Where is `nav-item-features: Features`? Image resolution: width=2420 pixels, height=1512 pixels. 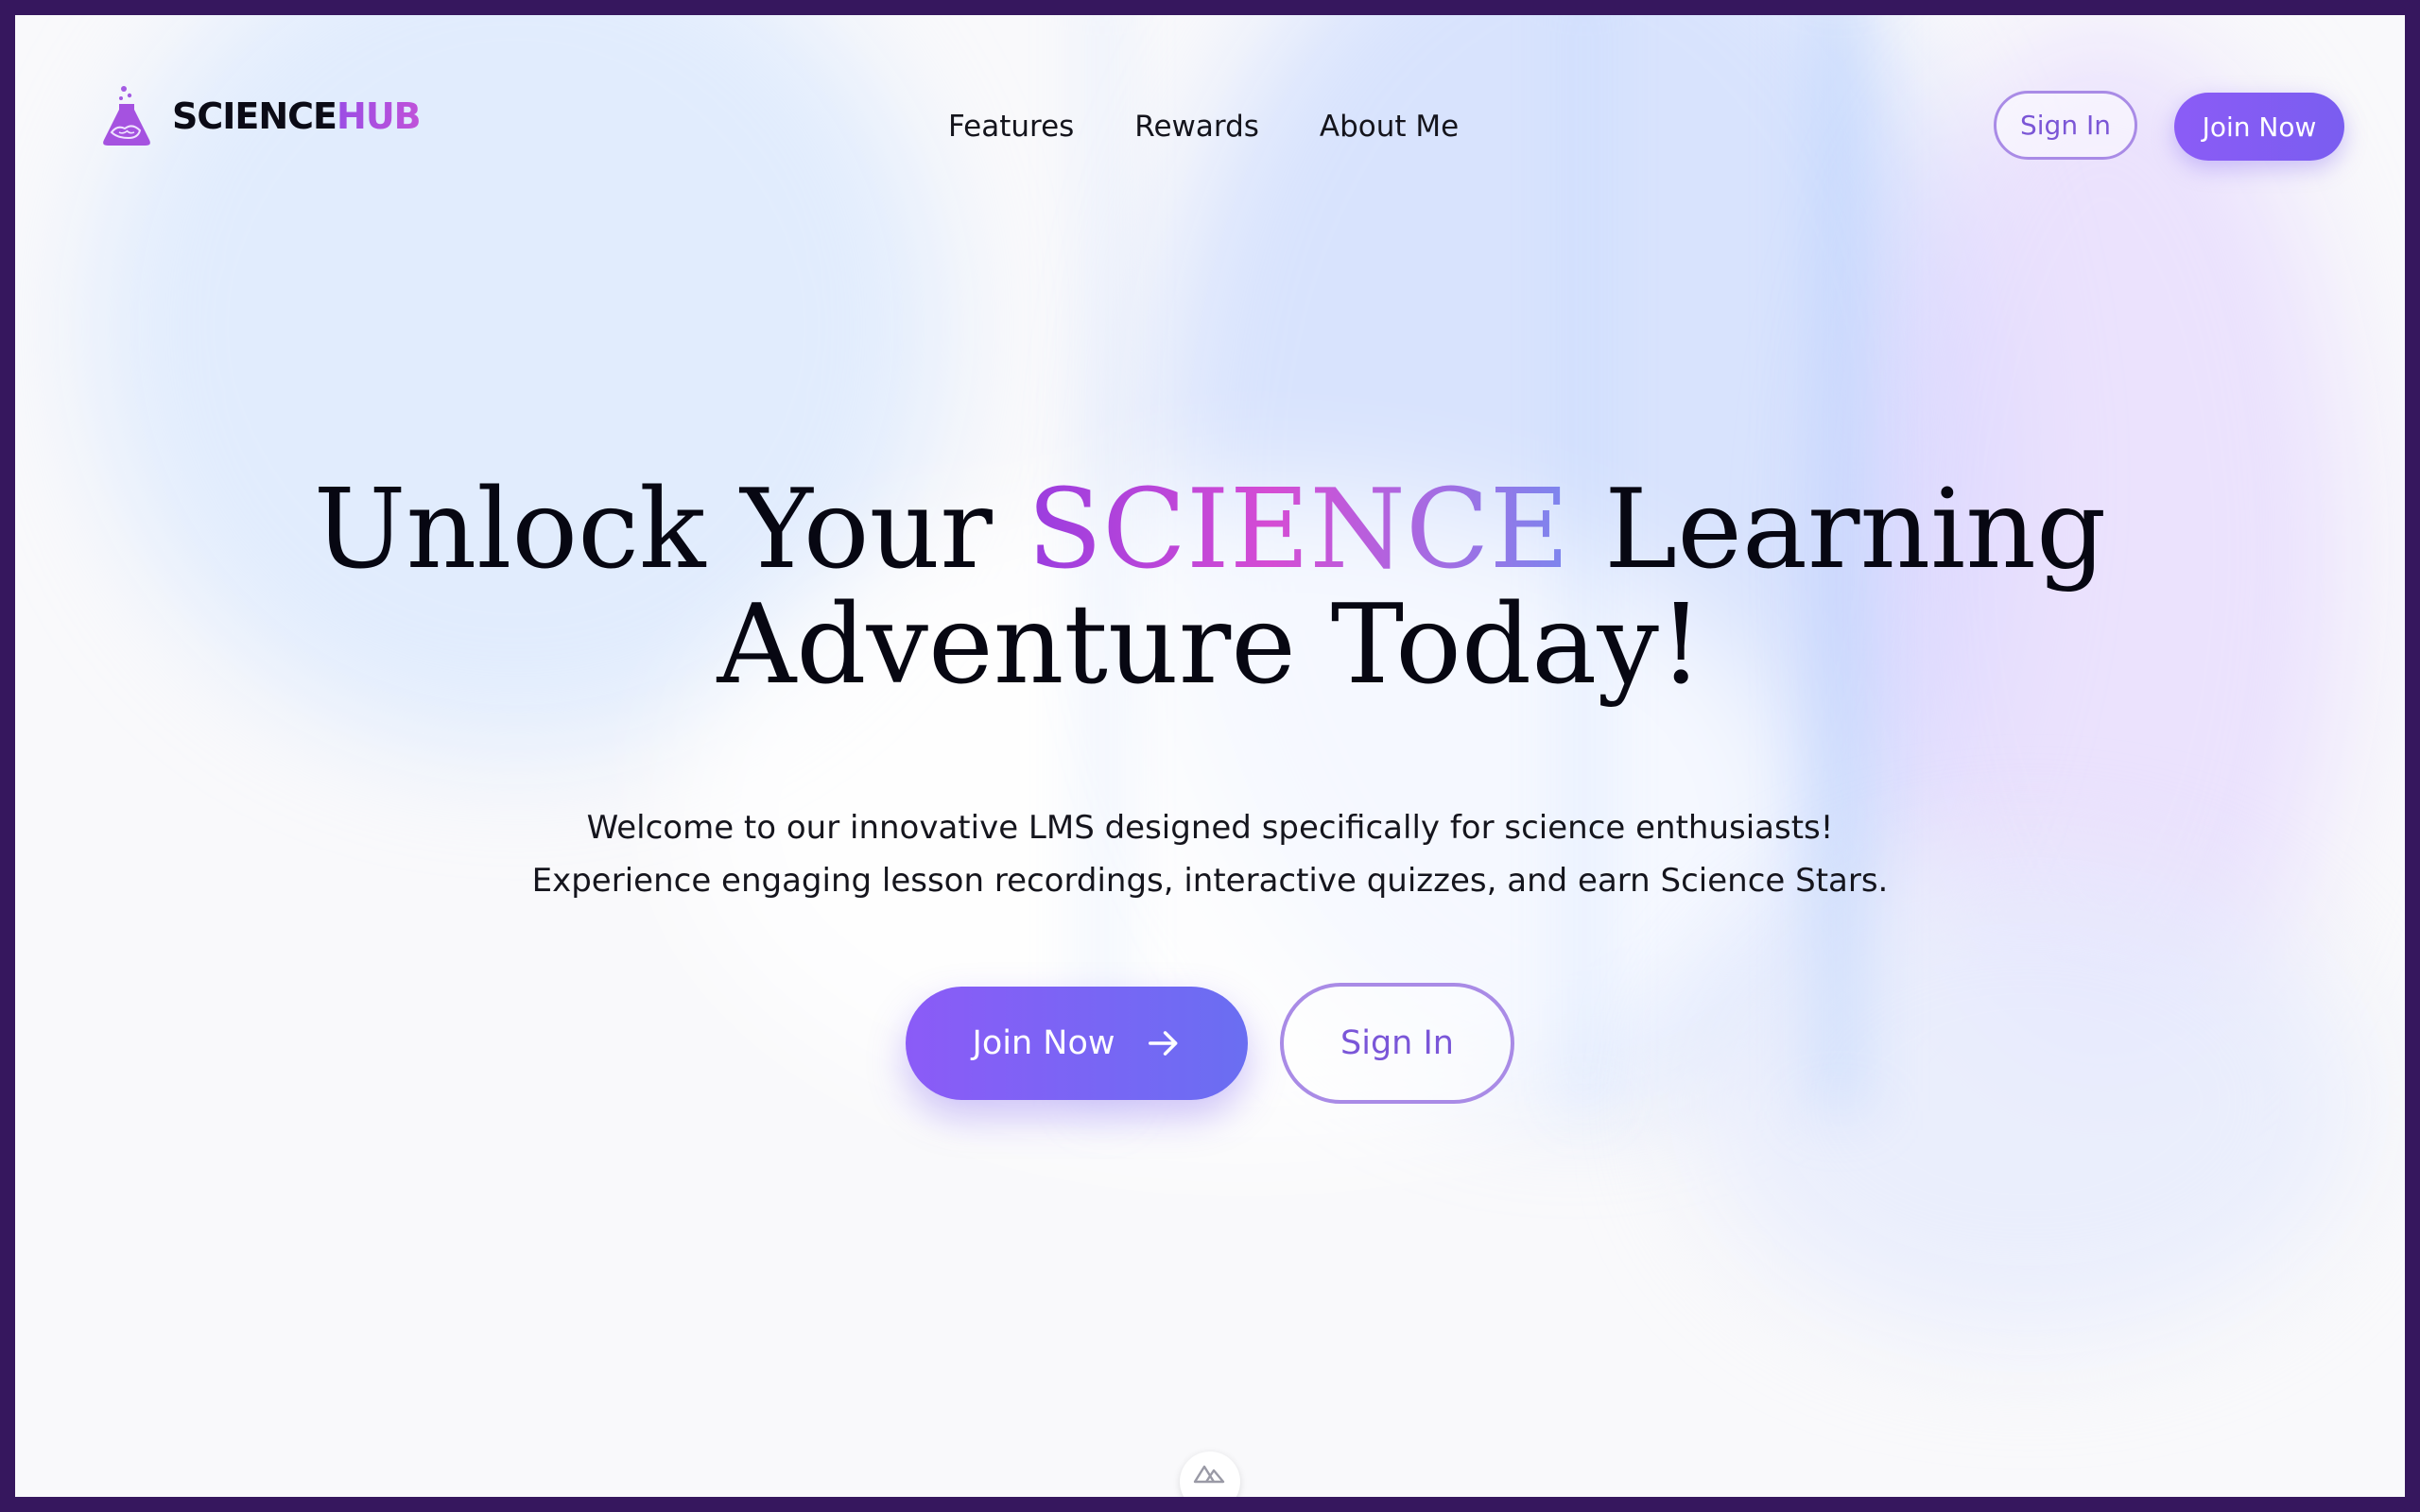
nav-item-features: Features is located at coordinates (1011, 127).